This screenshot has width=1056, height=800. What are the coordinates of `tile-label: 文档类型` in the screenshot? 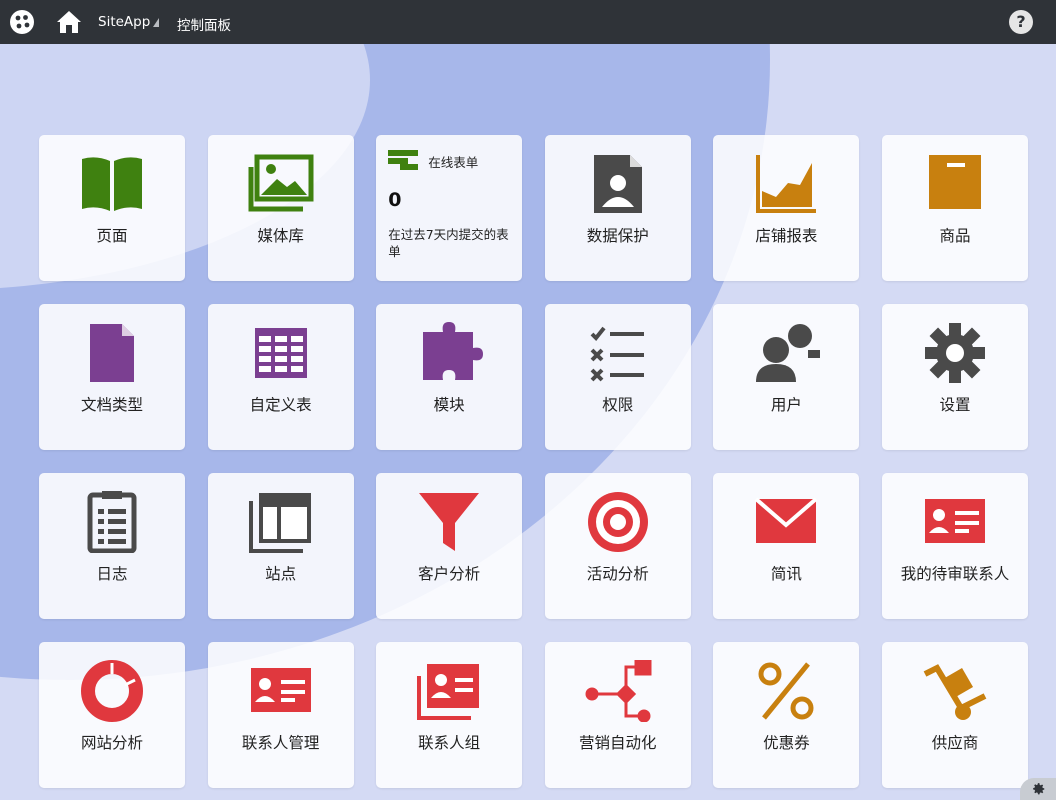 It's located at (111, 405).